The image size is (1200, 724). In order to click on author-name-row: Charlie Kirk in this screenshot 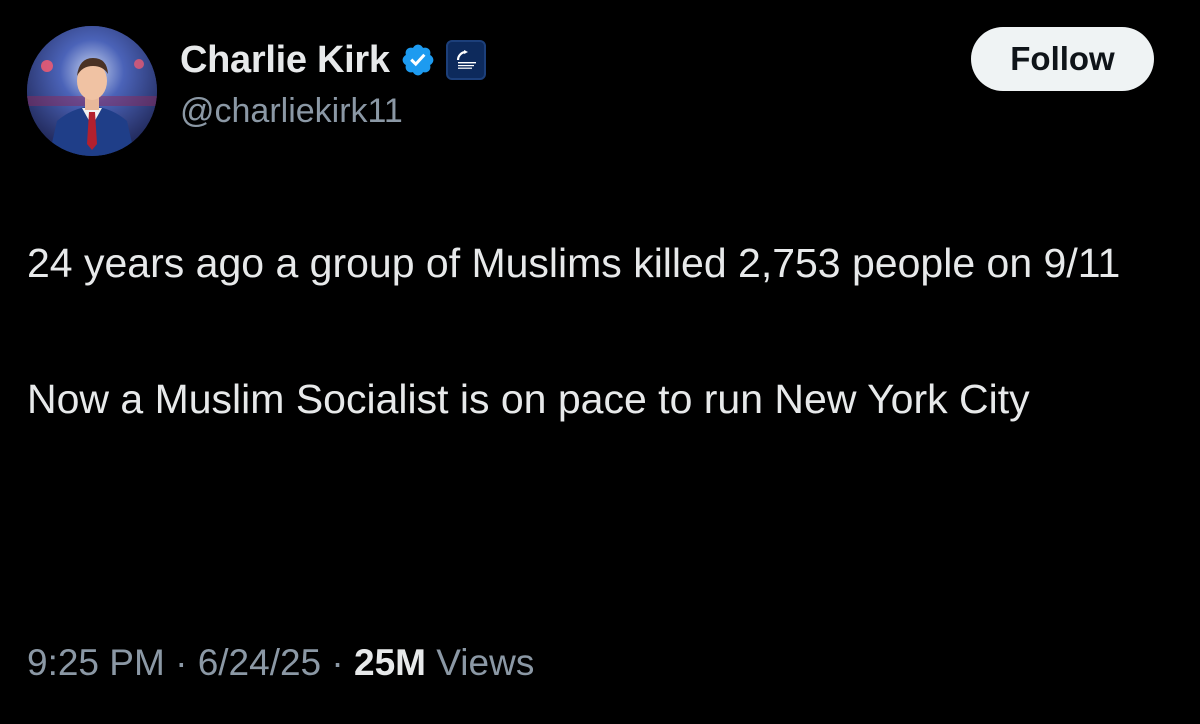, I will do `click(333, 60)`.